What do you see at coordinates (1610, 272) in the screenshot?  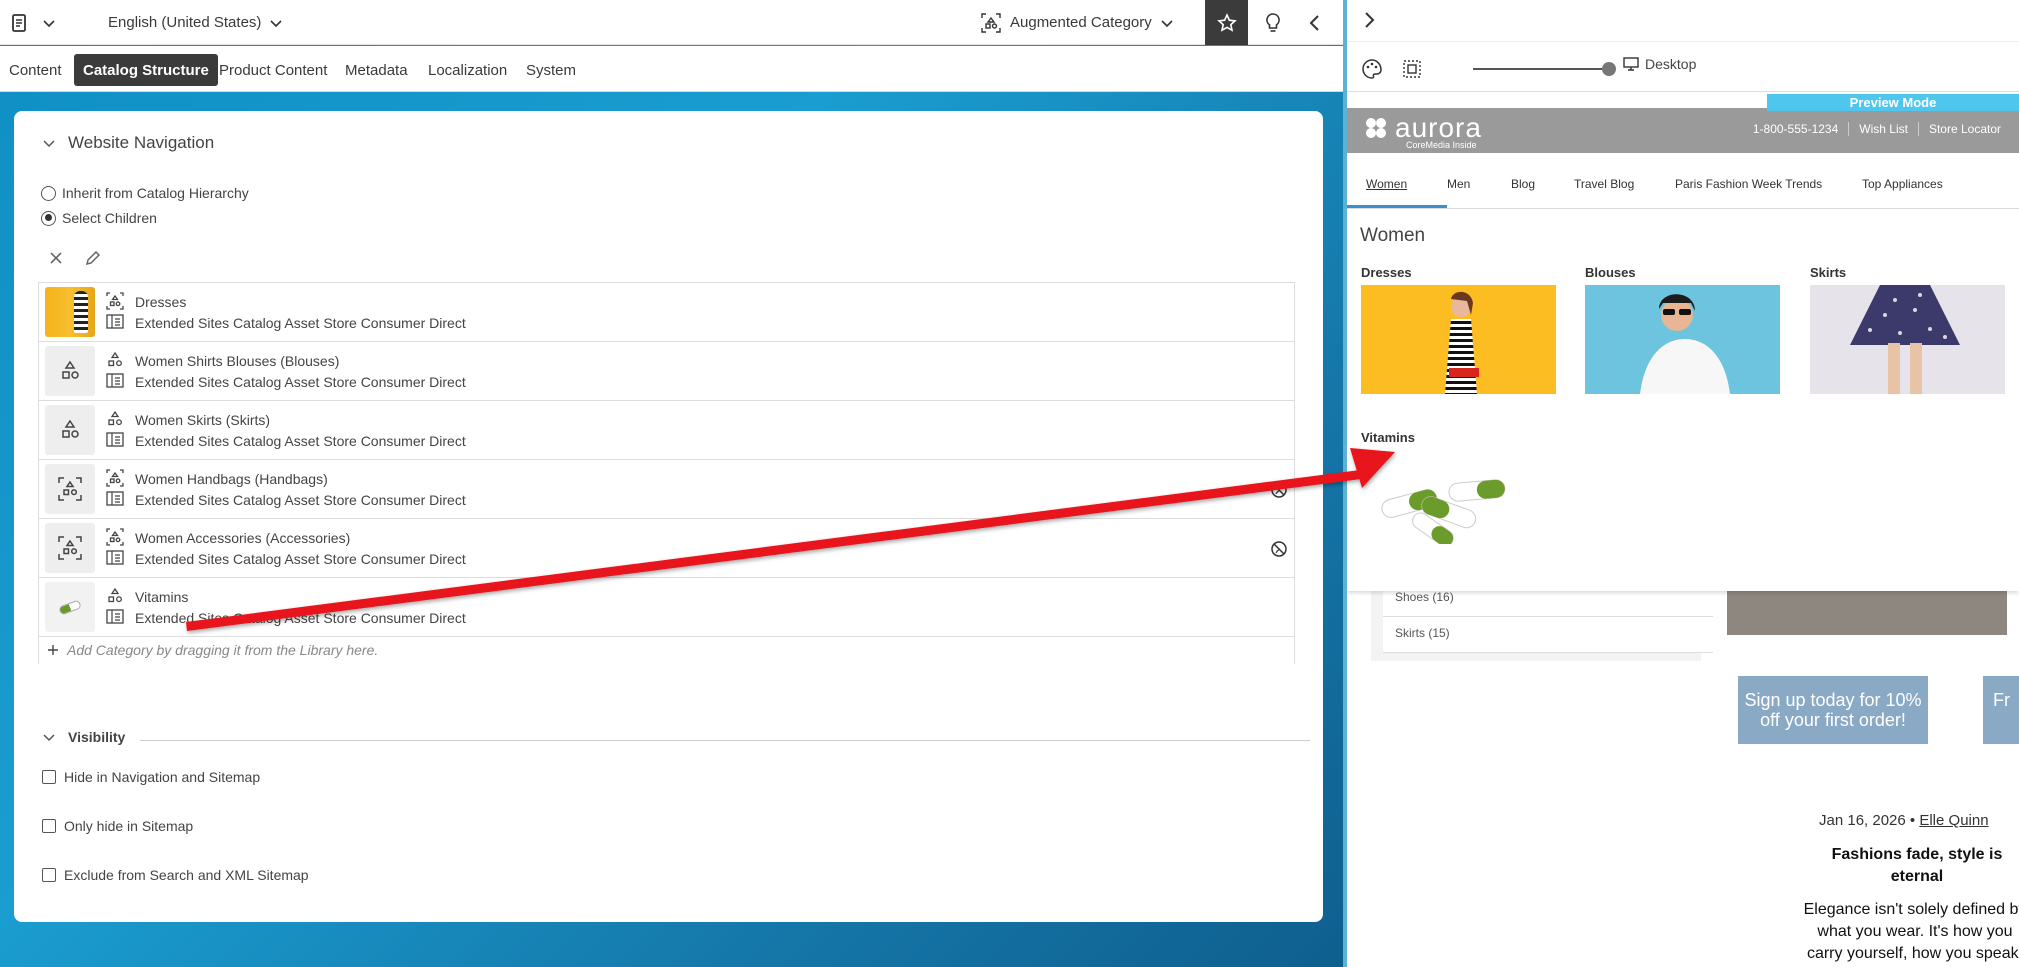 I see `category-label-blouses: Blouses` at bounding box center [1610, 272].